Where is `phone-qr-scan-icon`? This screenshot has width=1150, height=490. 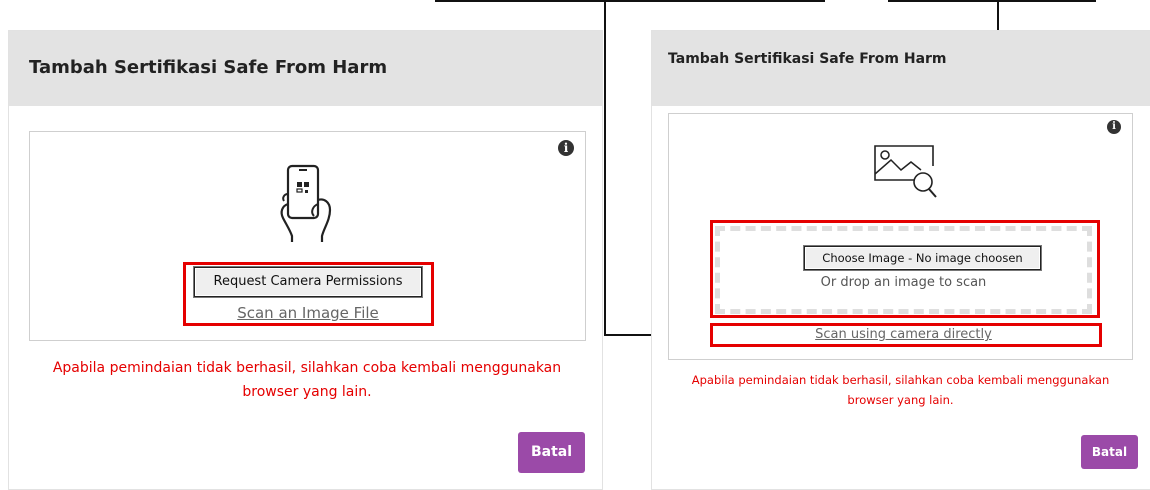
phone-qr-scan-icon is located at coordinates (306, 203).